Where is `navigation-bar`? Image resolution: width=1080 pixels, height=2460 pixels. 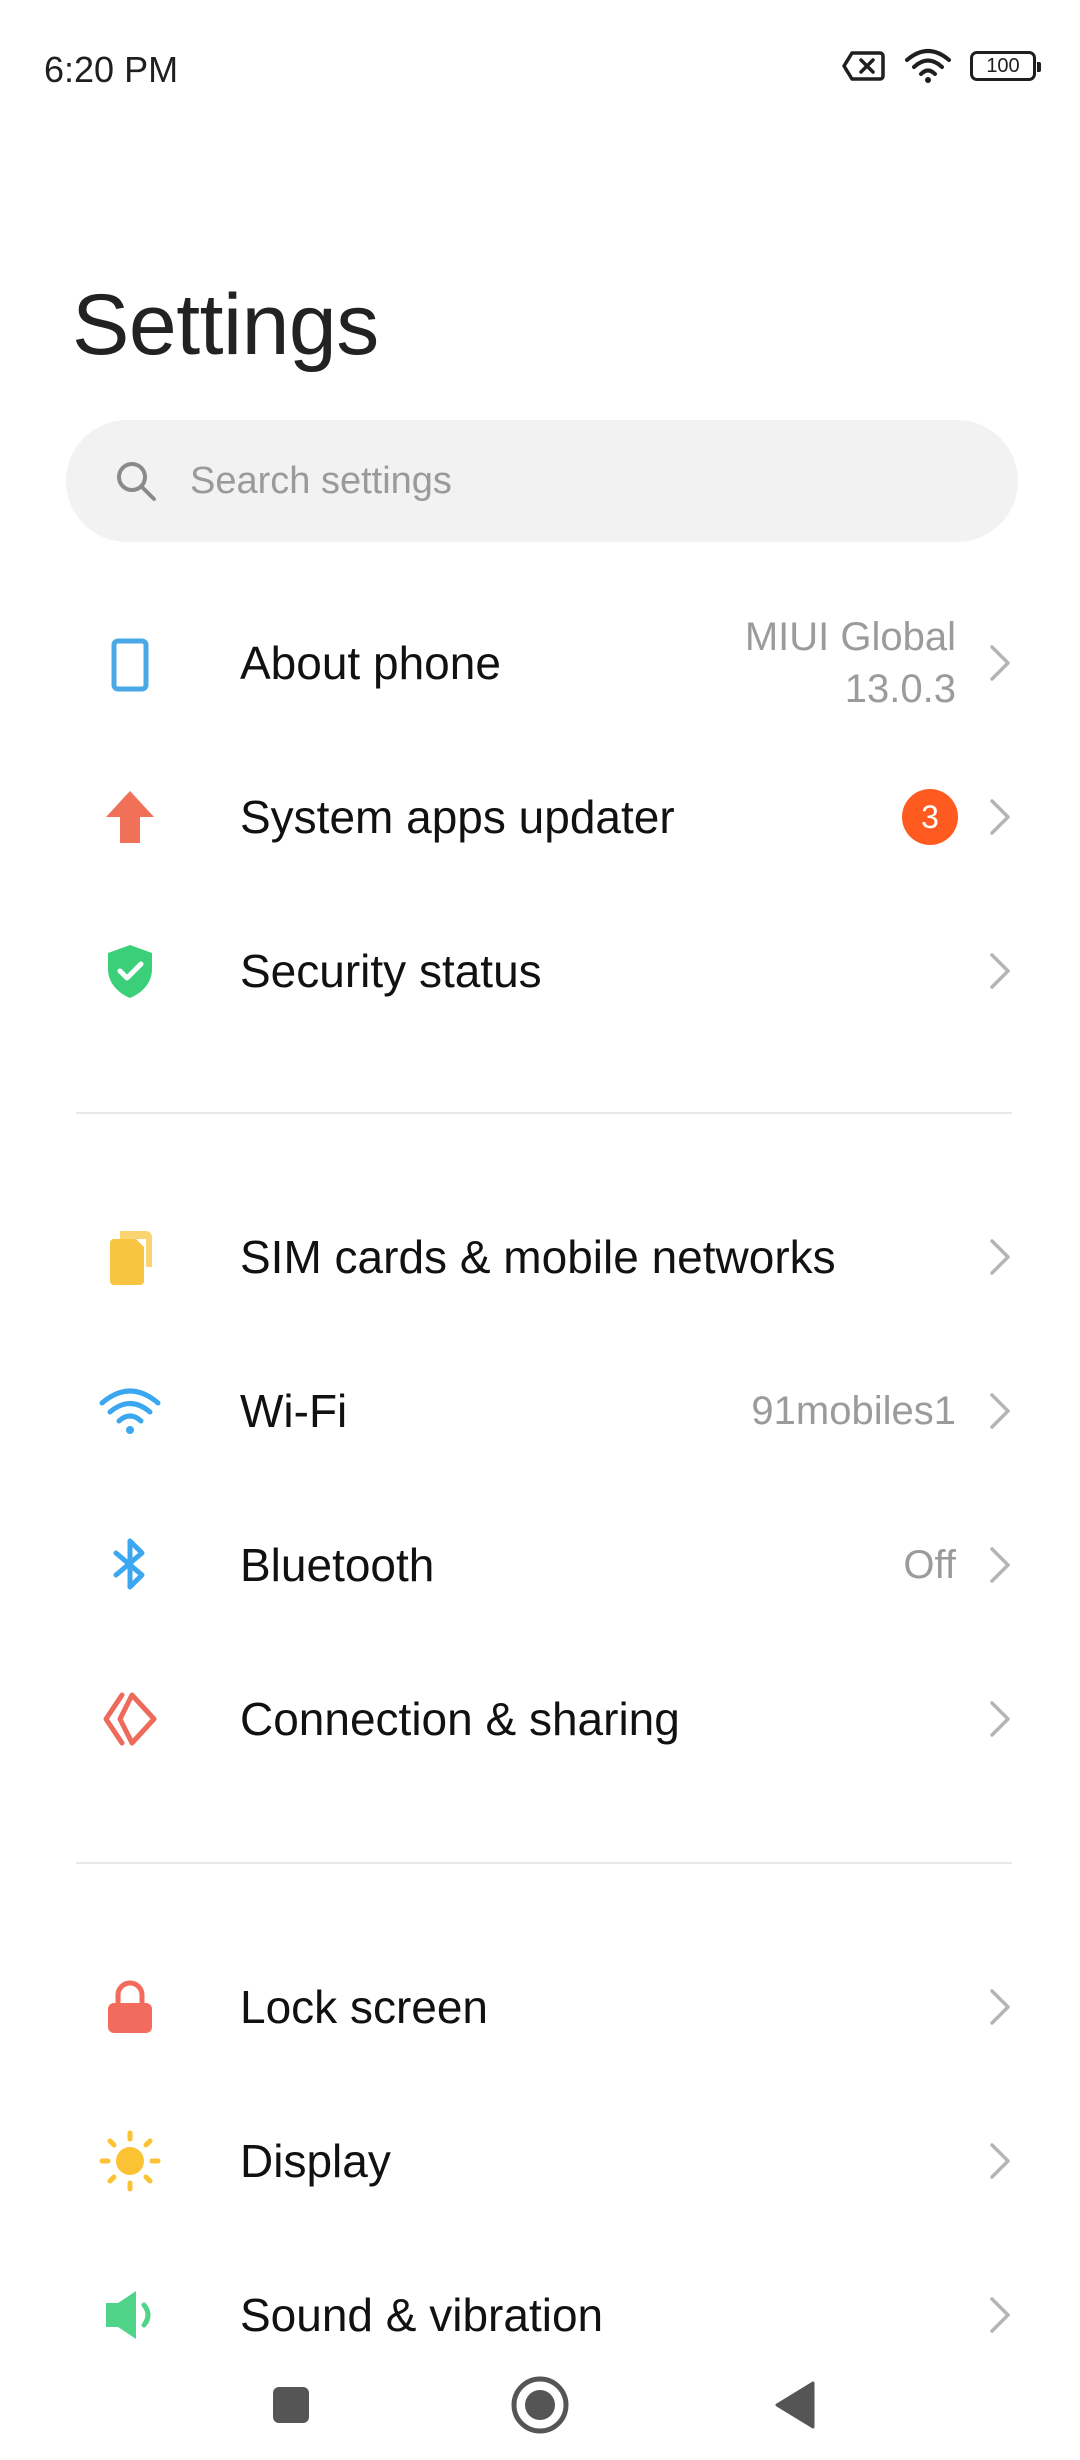 navigation-bar is located at coordinates (540, 2405).